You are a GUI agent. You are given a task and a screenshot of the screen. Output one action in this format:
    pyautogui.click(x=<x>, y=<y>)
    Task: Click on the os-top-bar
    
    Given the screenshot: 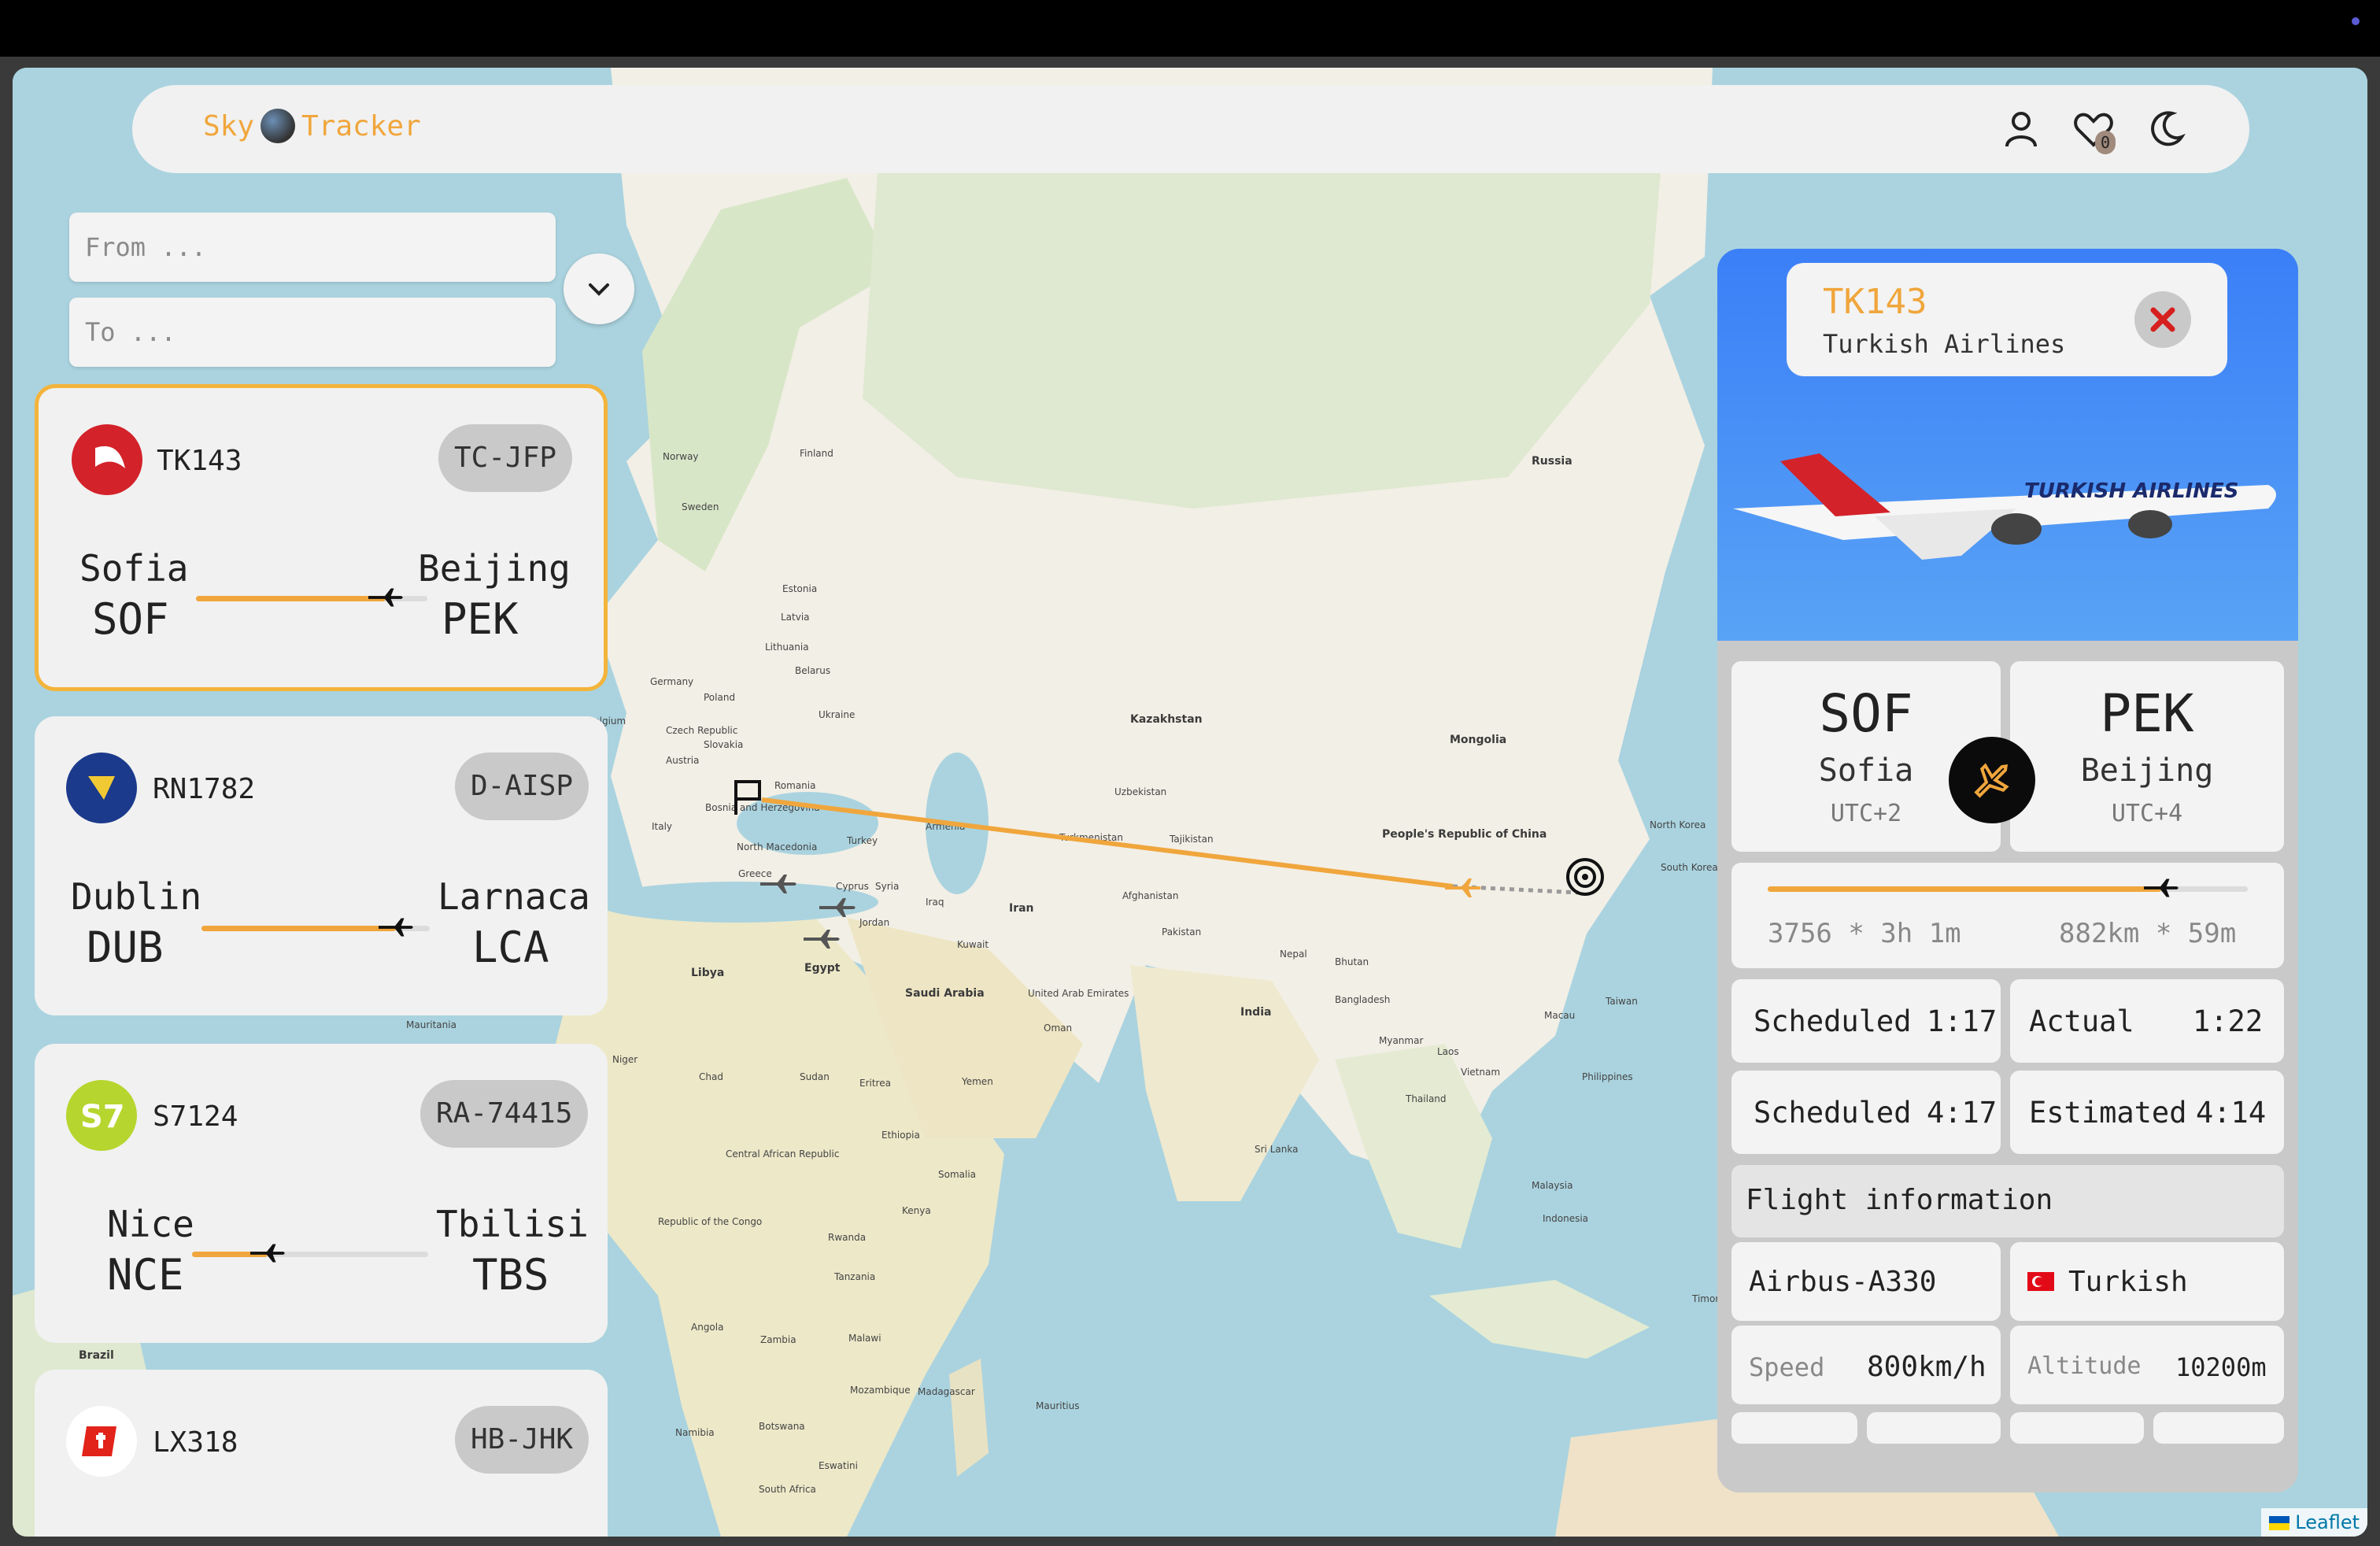 What is the action you would take?
    pyautogui.click(x=1190, y=28)
    